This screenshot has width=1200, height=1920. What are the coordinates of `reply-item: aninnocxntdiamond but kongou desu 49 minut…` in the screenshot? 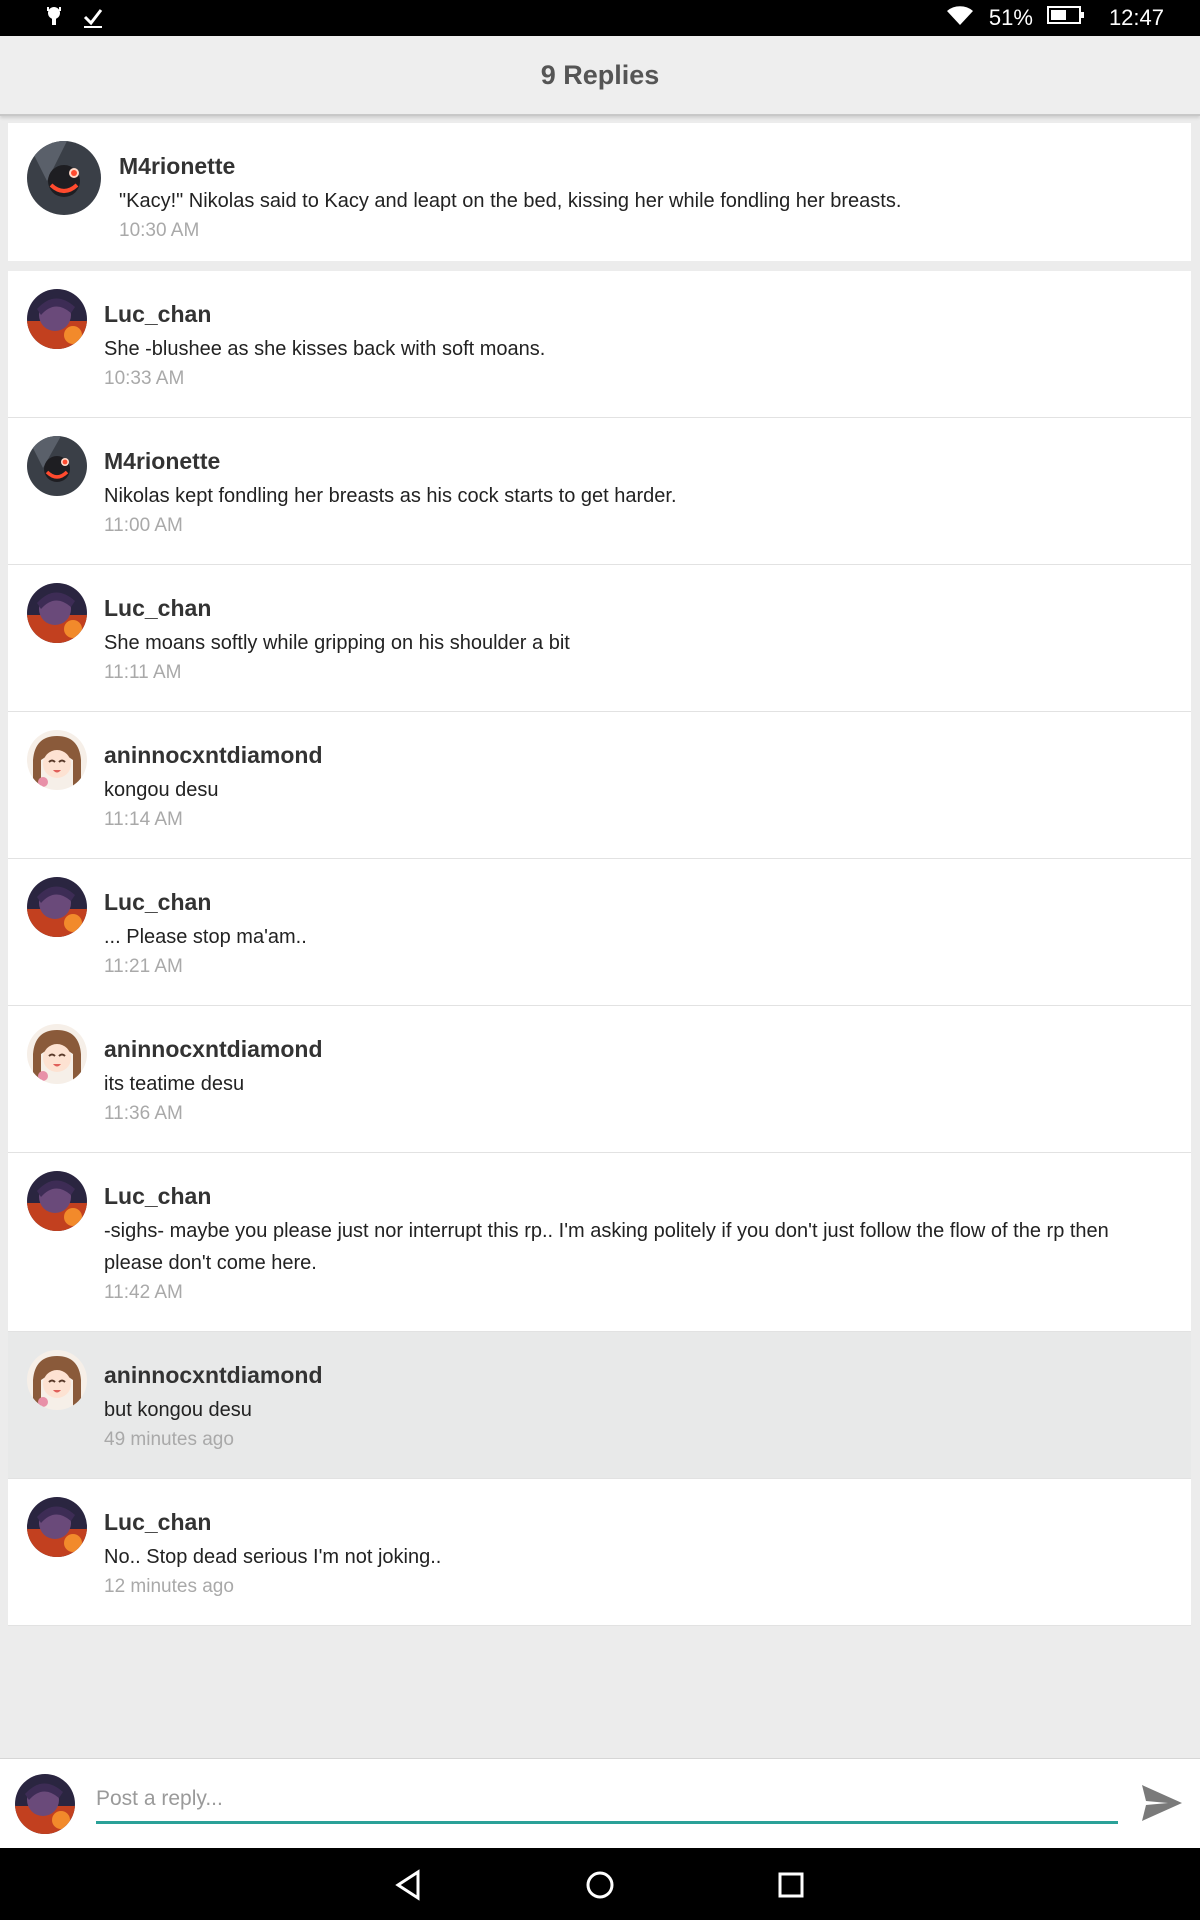 It's located at (599, 1405).